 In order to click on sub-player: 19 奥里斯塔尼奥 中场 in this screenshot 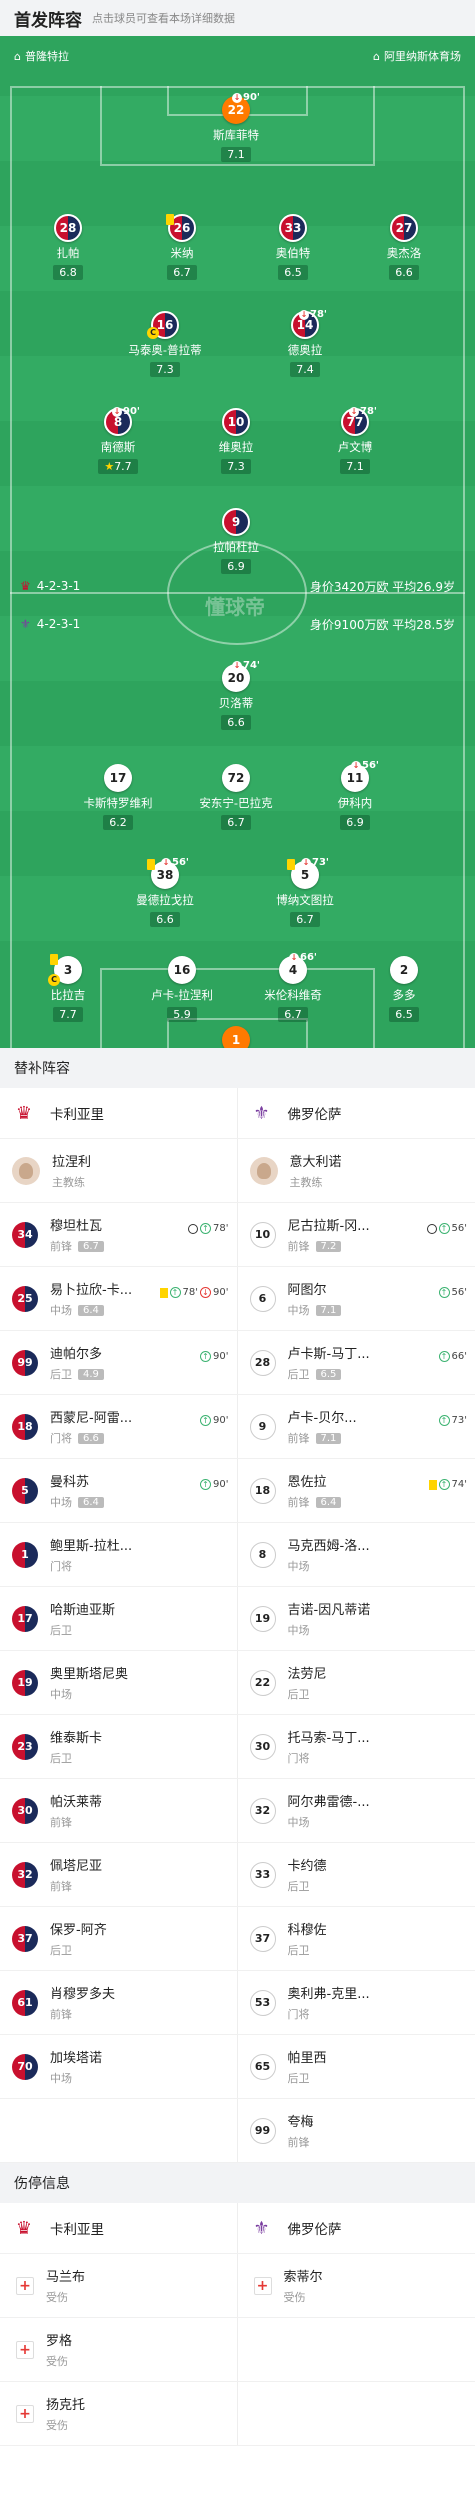, I will do `click(119, 1682)`.